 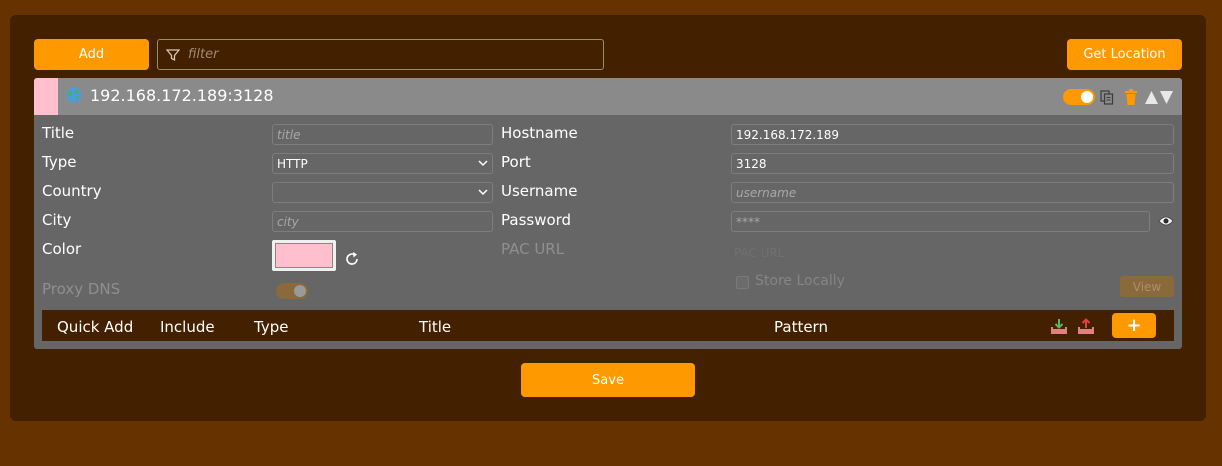 What do you see at coordinates (608, 96) in the screenshot?
I see `proxy-card-header: 192.168.172.189:3128` at bounding box center [608, 96].